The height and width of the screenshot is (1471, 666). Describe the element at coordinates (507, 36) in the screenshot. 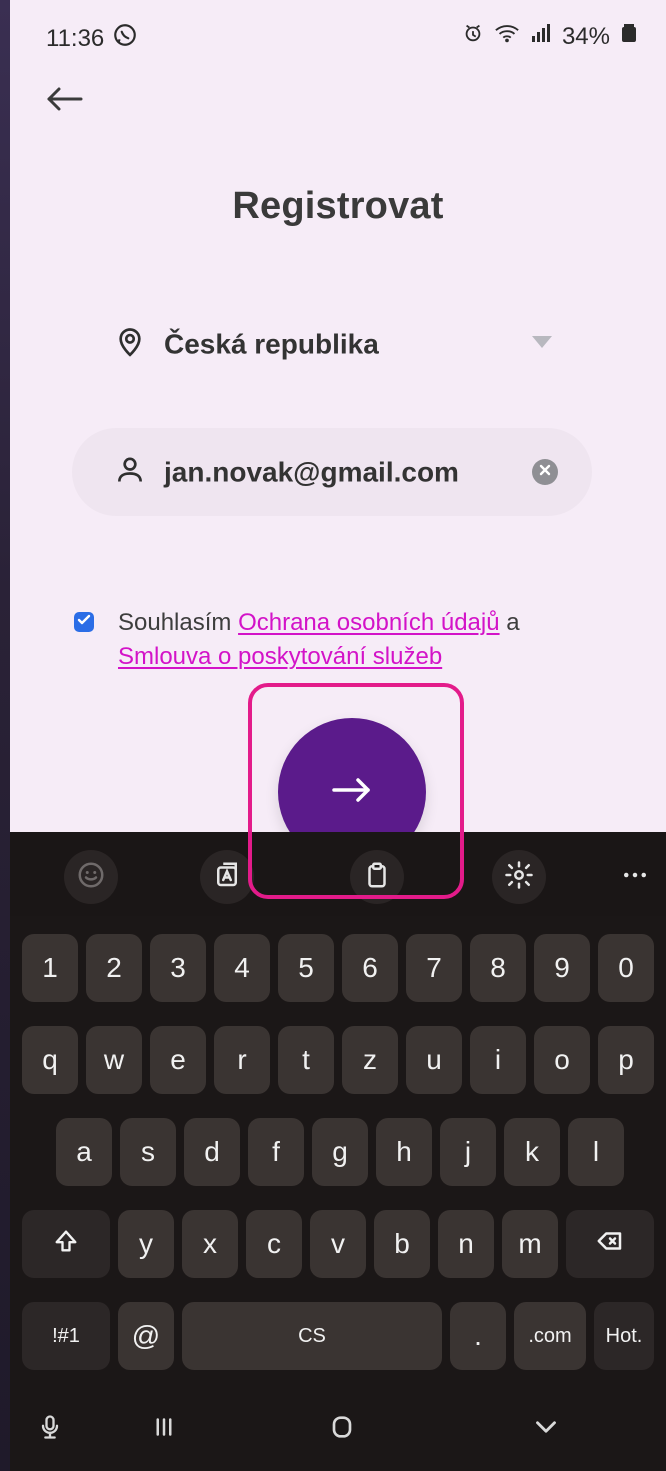

I see `wifi-icon` at that location.